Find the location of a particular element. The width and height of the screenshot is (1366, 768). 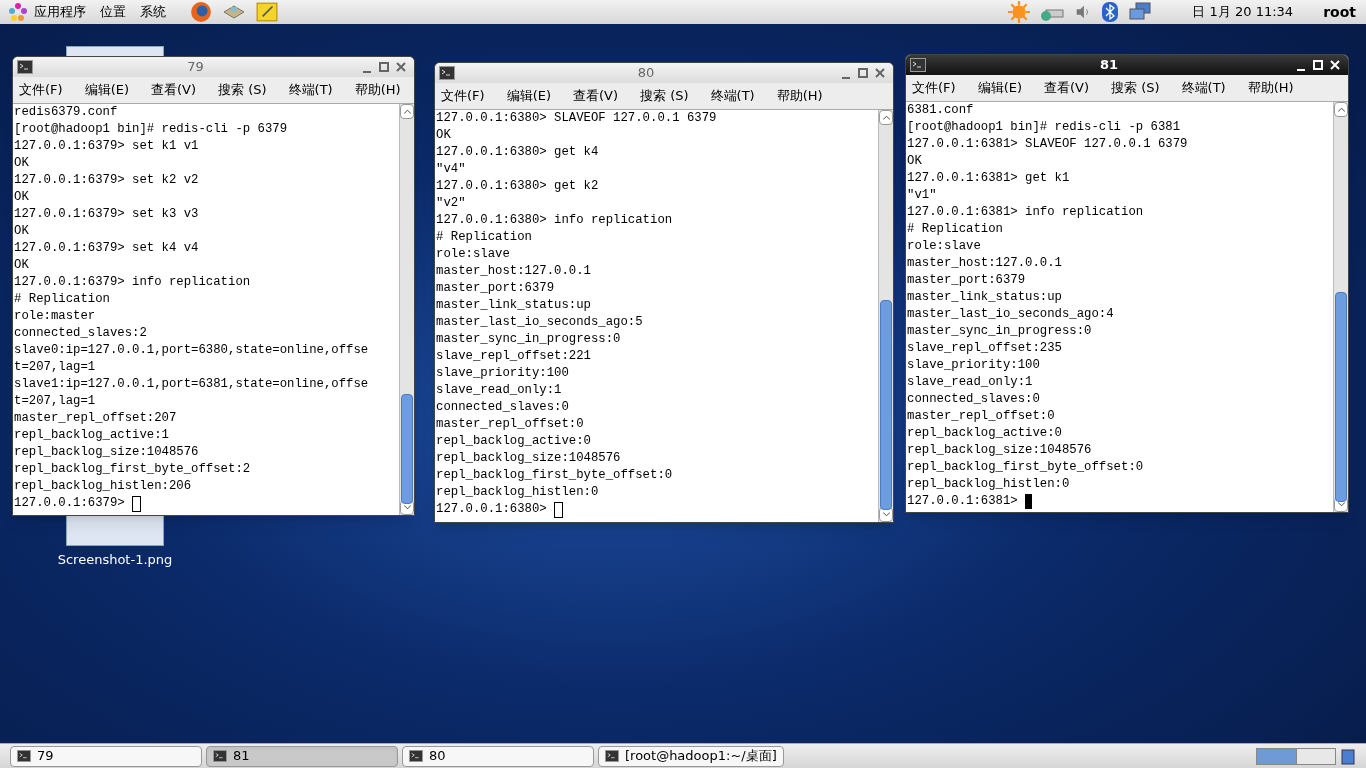

panel-clock: 日 1月 20 11:34 is located at coordinates (1243, 12).